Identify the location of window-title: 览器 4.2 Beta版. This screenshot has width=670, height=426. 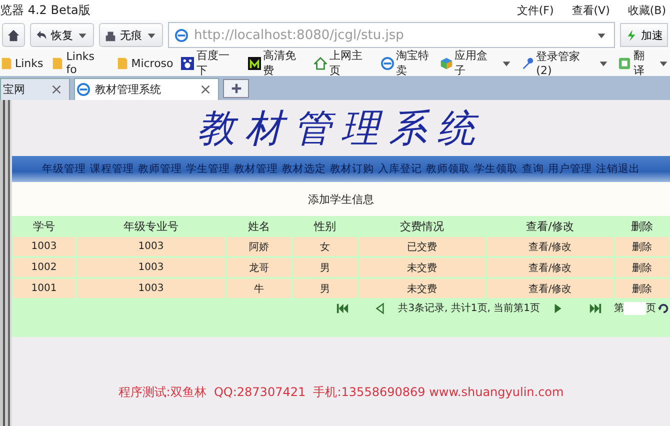
(45, 10).